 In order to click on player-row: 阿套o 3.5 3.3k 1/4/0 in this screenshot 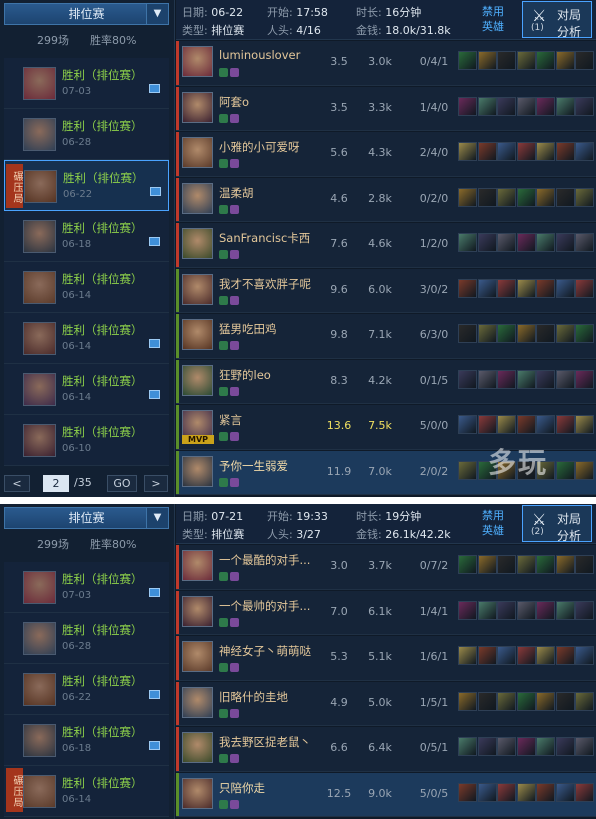, I will do `click(386, 108)`.